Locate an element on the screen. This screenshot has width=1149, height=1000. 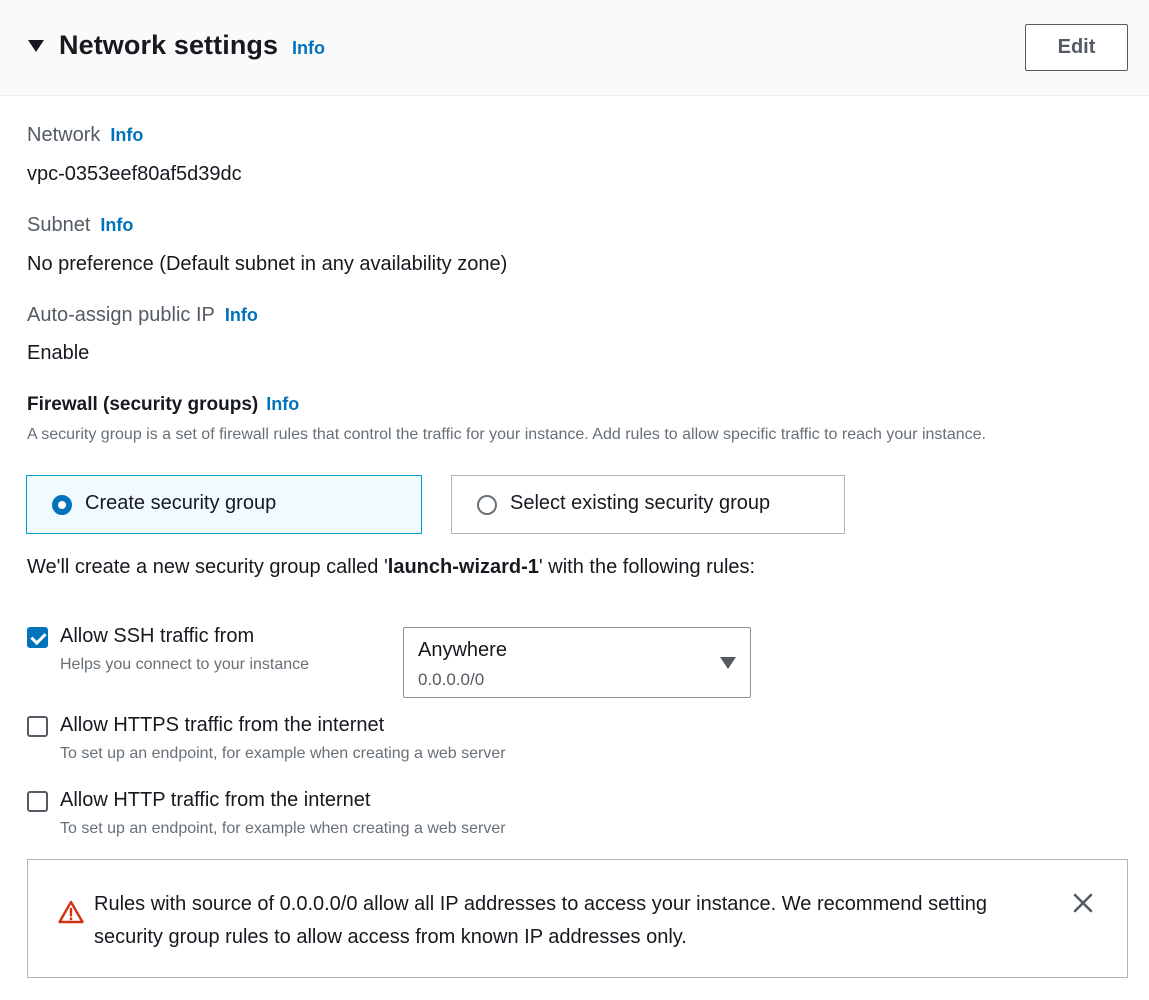
http-label: Allow HTTP traffic from the internet is located at coordinates (215, 800).